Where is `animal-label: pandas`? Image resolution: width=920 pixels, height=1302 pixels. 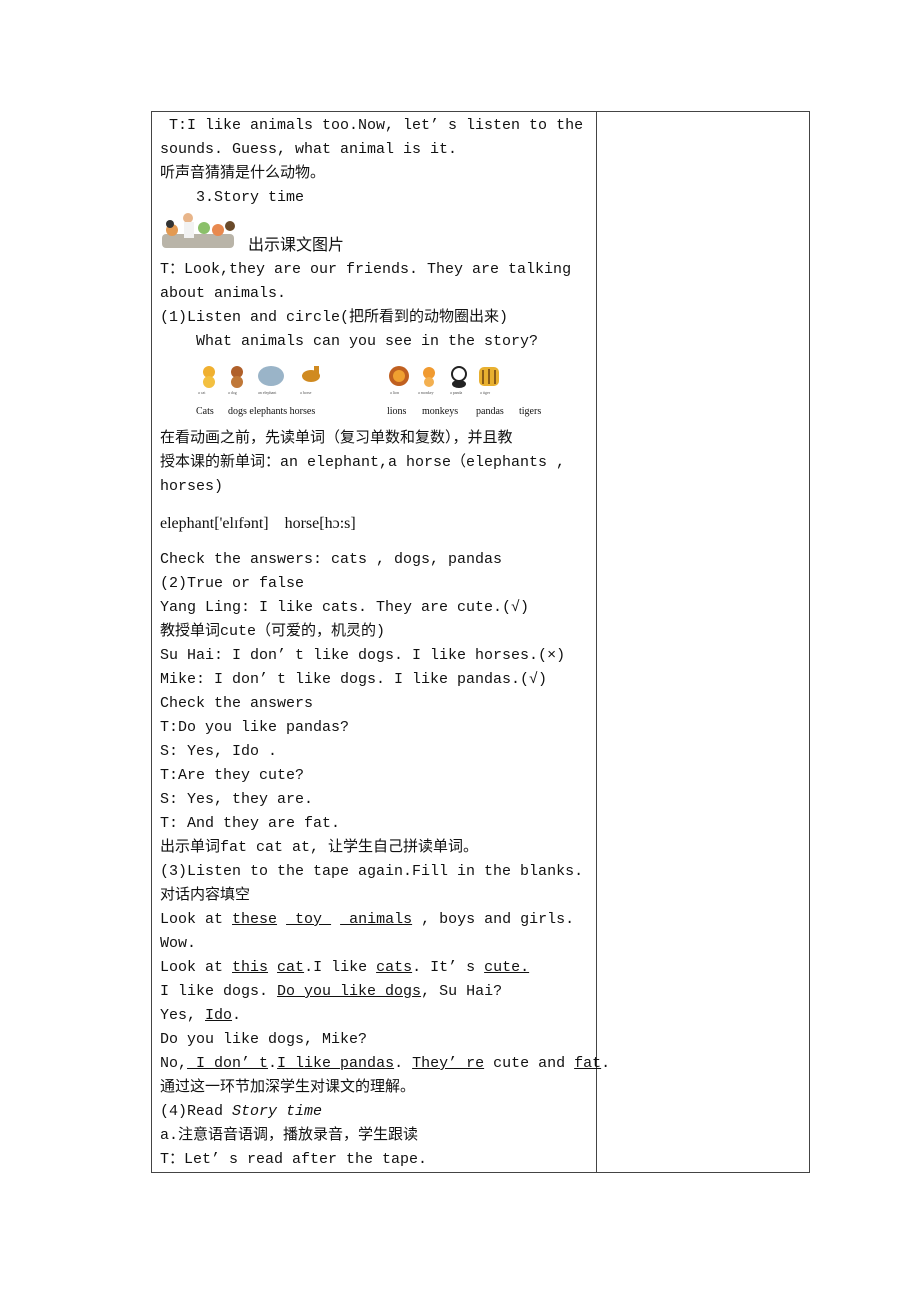 animal-label: pandas is located at coordinates (490, 411).